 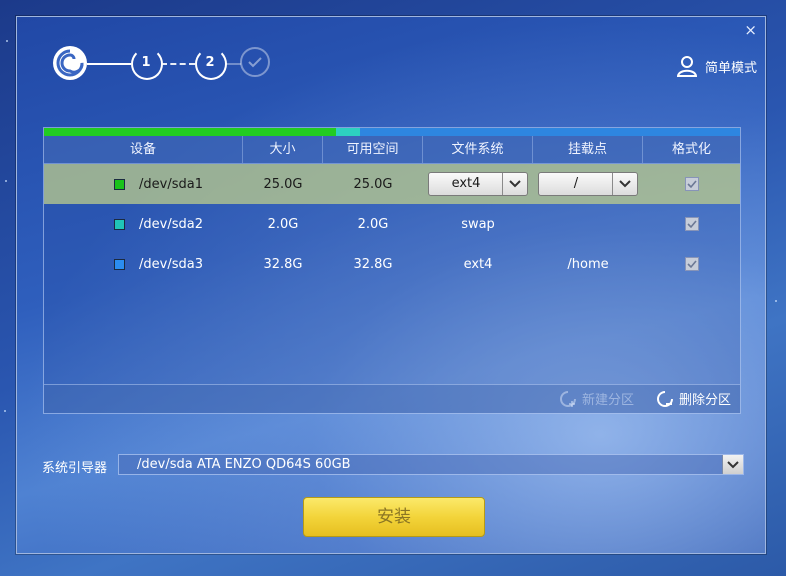 What do you see at coordinates (392, 224) in the screenshot?
I see `table-row: /dev/sda2 2.0G 2.0G swap` at bounding box center [392, 224].